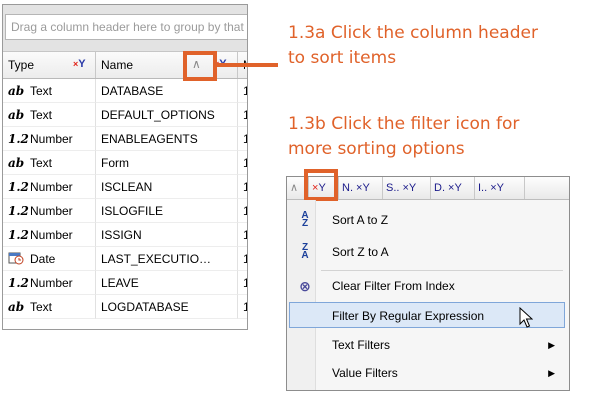 The height and width of the screenshot is (393, 610). What do you see at coordinates (247, 65) in the screenshot?
I see `callout-connector` at bounding box center [247, 65].